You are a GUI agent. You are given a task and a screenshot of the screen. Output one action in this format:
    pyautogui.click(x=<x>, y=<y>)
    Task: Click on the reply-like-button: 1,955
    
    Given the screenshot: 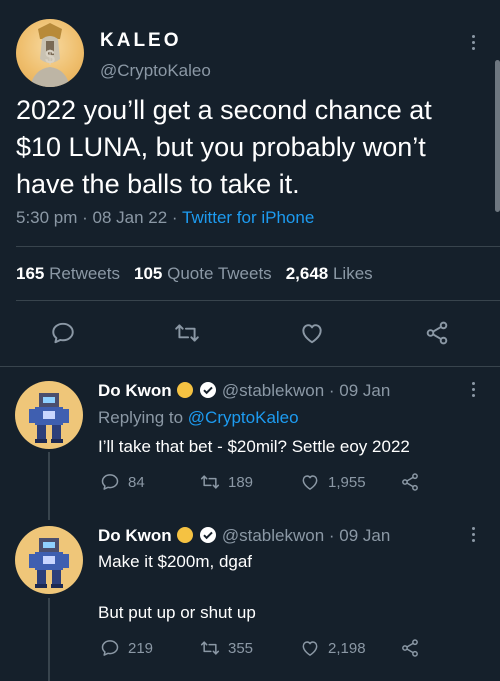 What is the action you would take?
    pyautogui.click(x=333, y=482)
    